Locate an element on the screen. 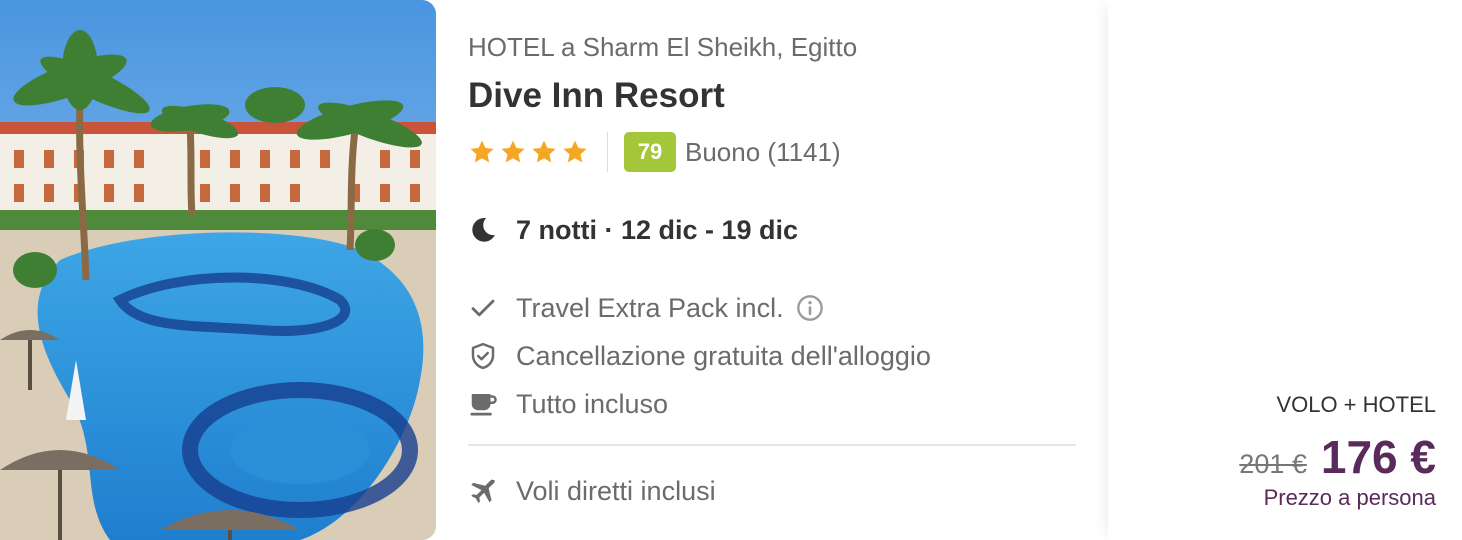  feature-label: Cancellazione gratuita dell'alloggio is located at coordinates (723, 355).